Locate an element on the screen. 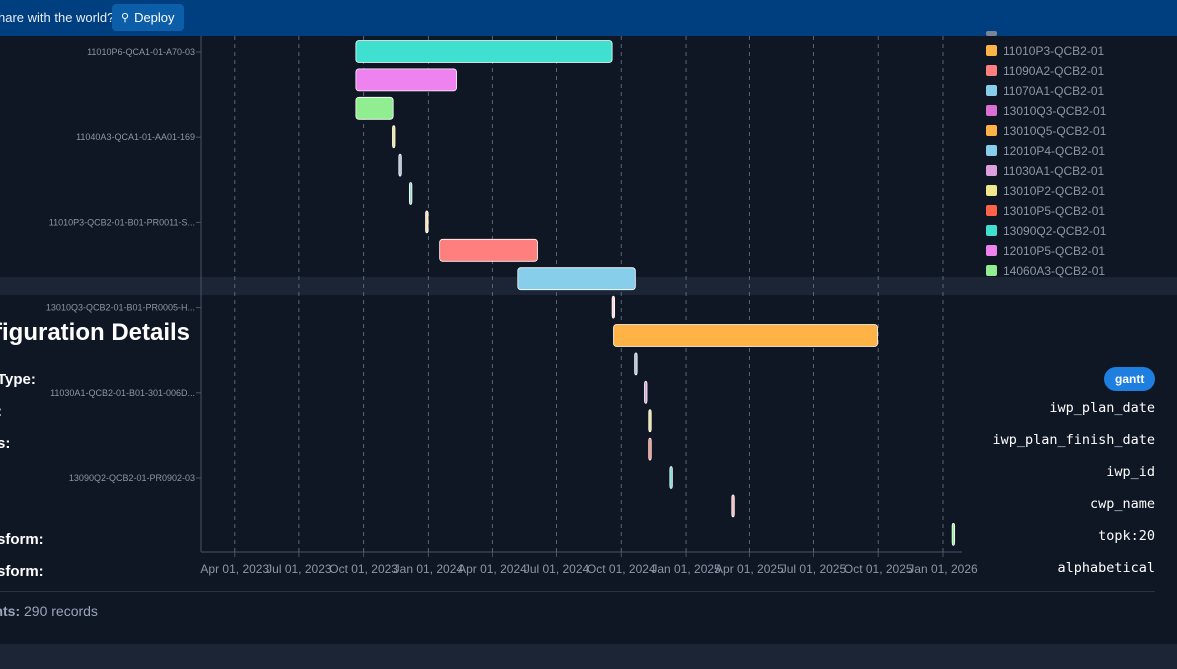  x-tick-label: Apr 01, 2023 is located at coordinates (234, 569).